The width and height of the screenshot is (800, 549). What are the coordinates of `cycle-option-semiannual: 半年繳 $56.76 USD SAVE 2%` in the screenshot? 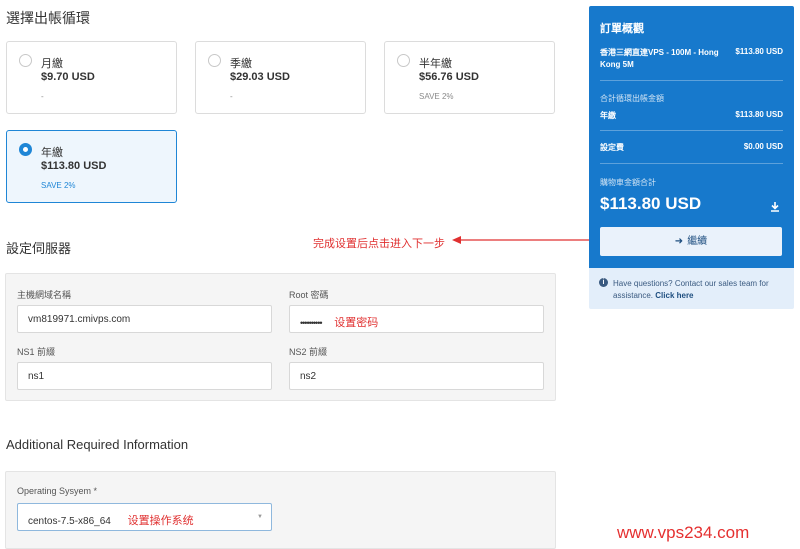 It's located at (469, 77).